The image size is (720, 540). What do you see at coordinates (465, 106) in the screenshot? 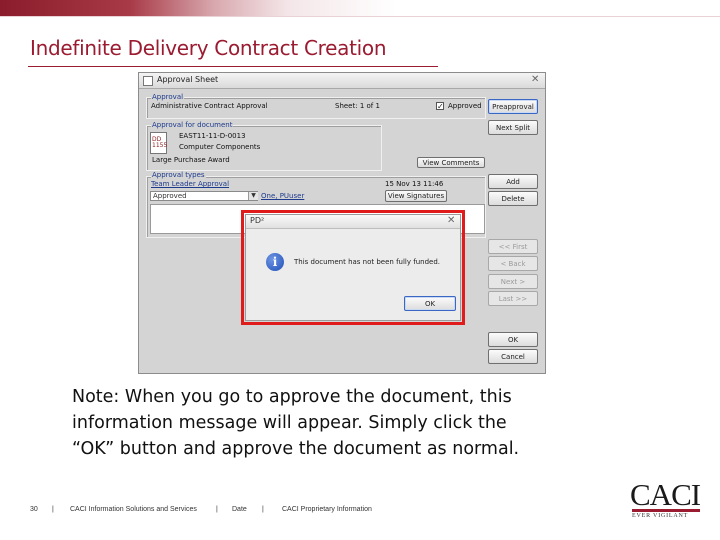
I see `approved-label: Approved` at bounding box center [465, 106].